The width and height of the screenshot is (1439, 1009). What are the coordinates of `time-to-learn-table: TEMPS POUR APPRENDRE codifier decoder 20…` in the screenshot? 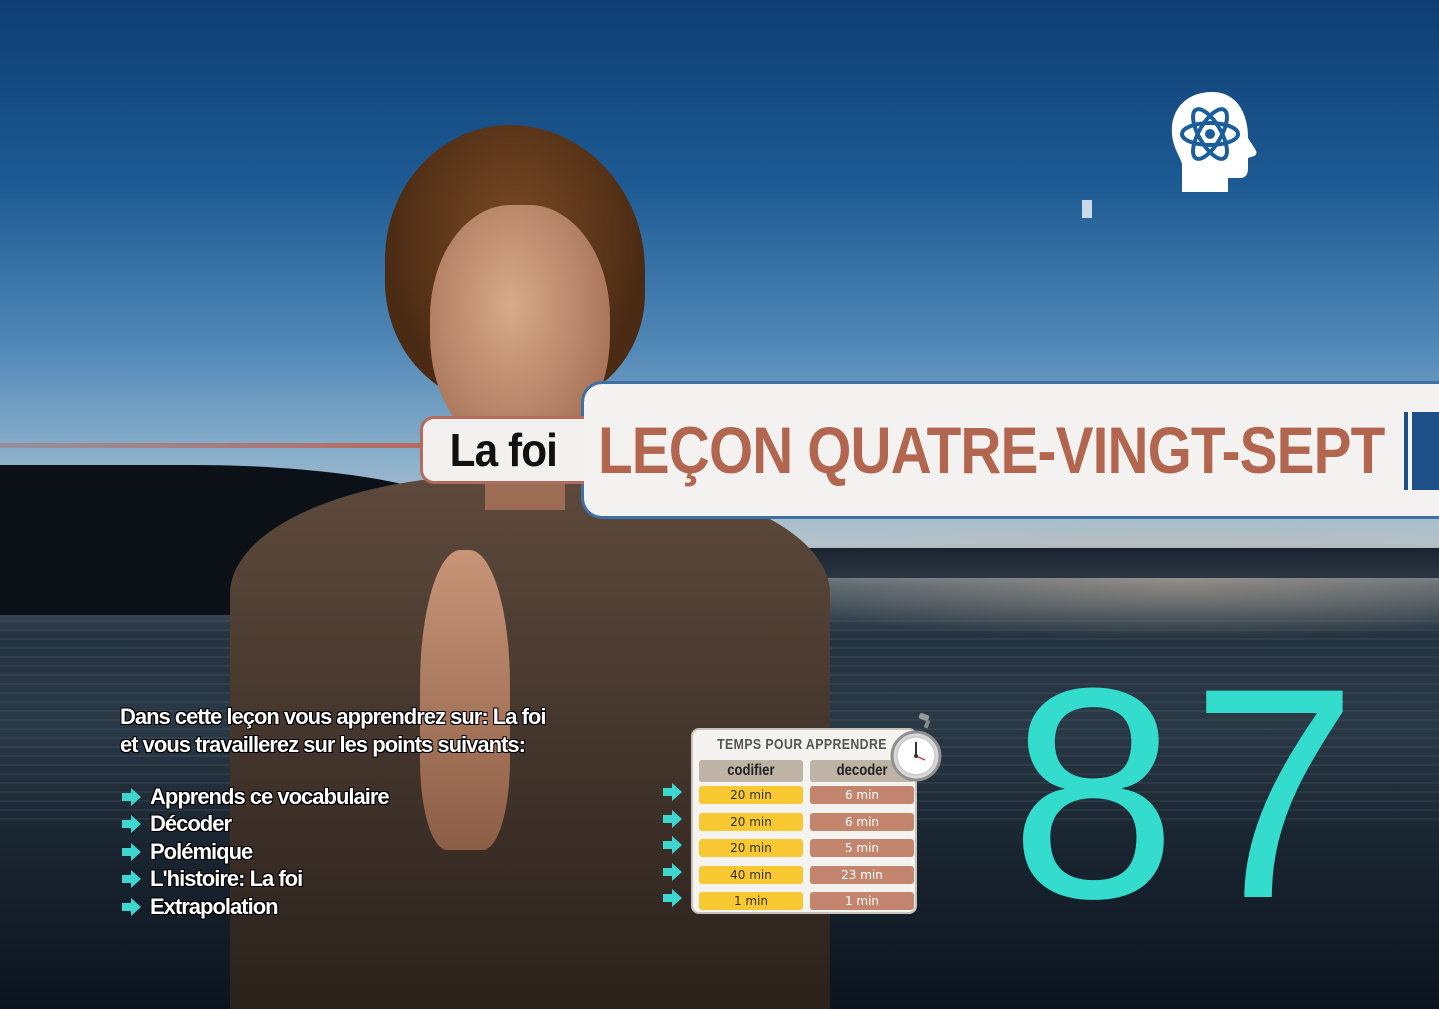 It's located at (804, 821).